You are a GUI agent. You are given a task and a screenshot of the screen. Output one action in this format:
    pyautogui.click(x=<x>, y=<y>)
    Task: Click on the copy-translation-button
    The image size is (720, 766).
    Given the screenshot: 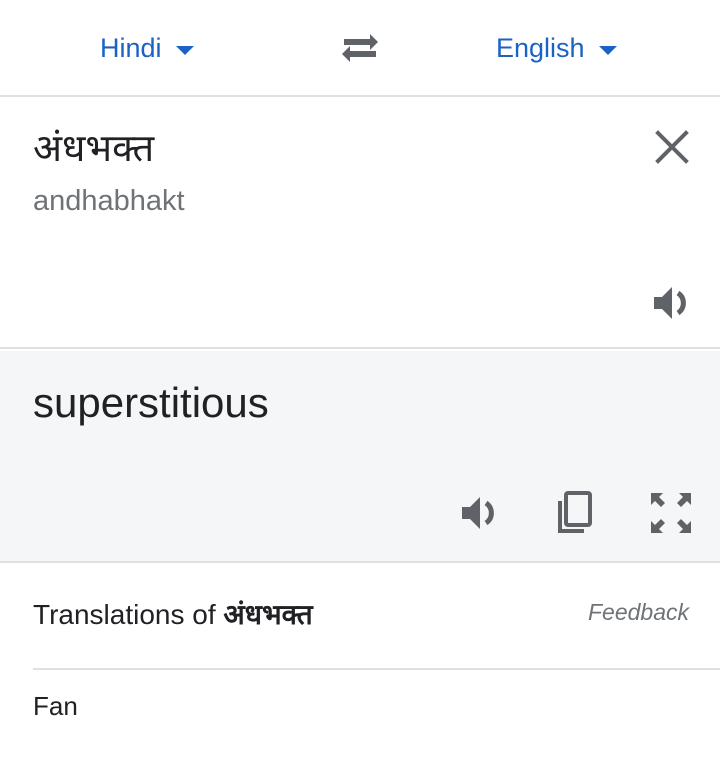 What is the action you would take?
    pyautogui.click(x=574, y=513)
    